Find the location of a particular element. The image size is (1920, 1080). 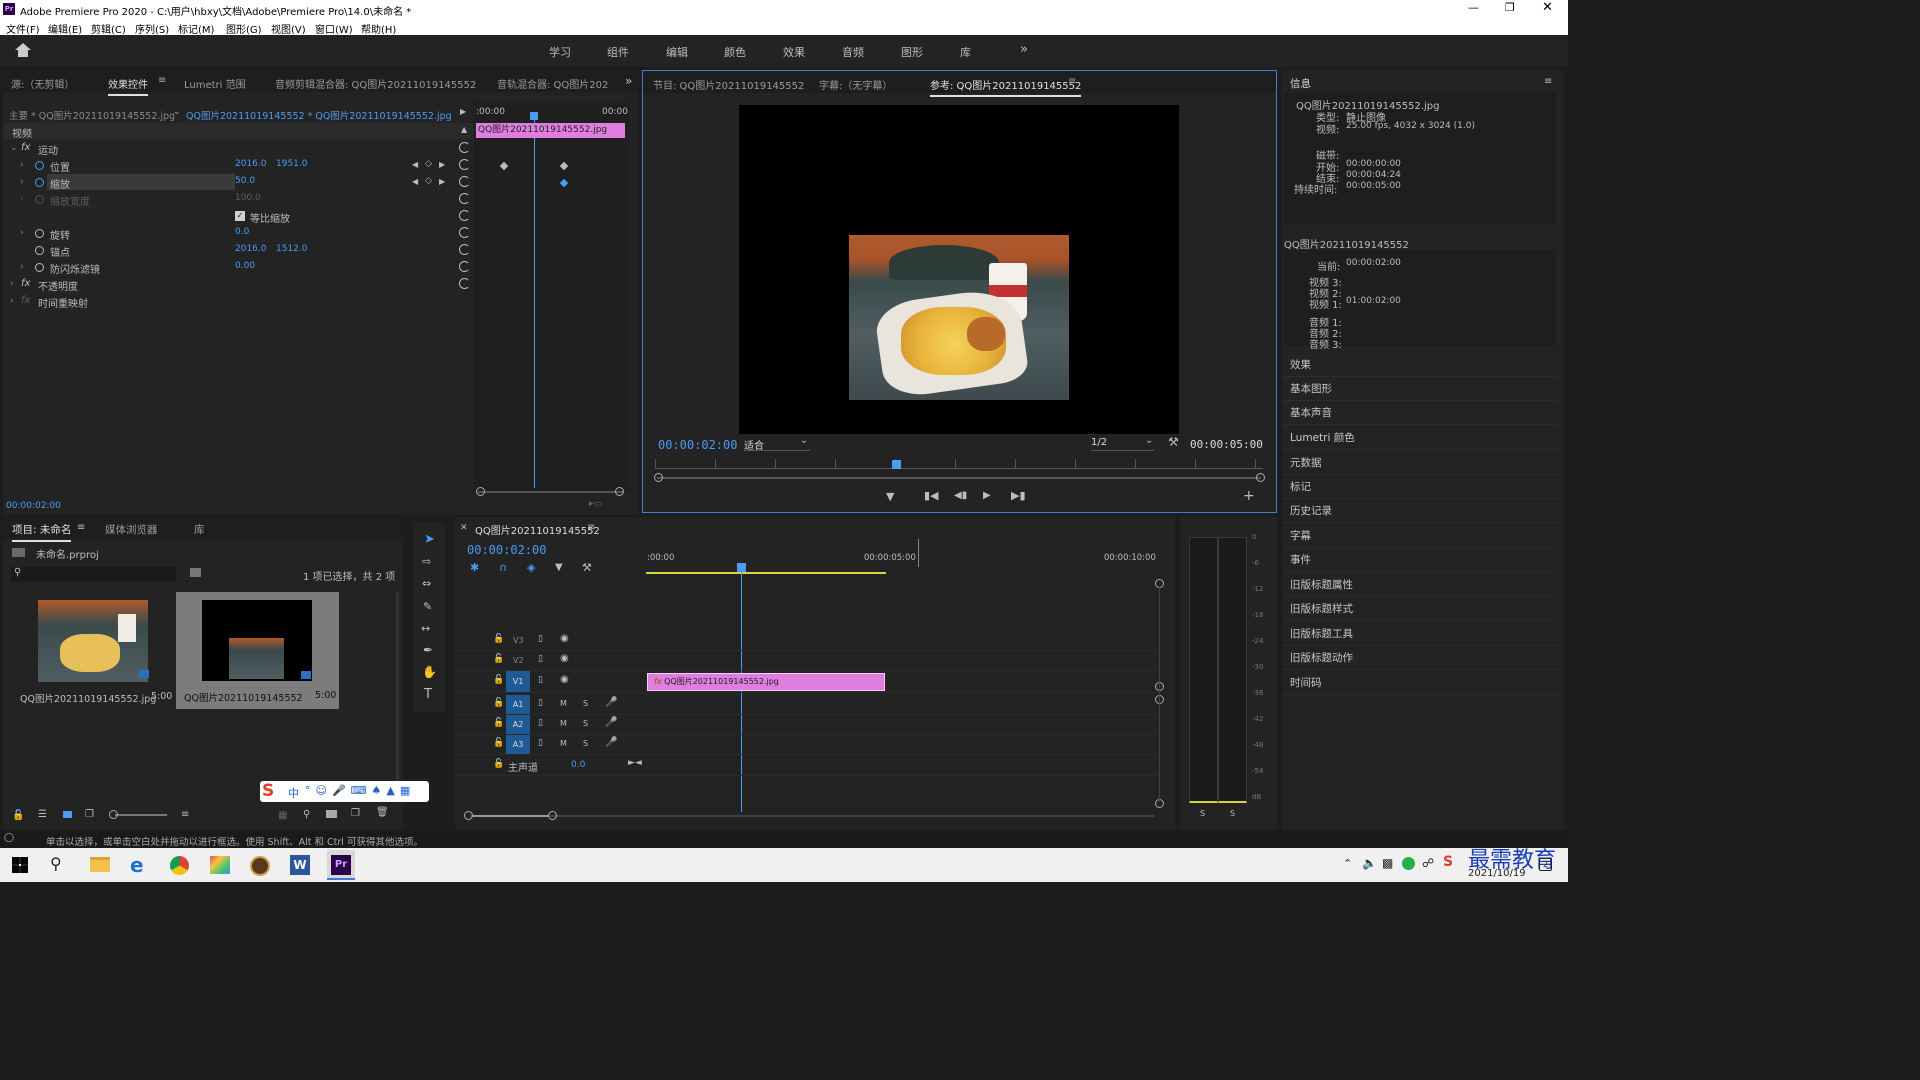

track-v3-label: V3 is located at coordinates (518, 640).